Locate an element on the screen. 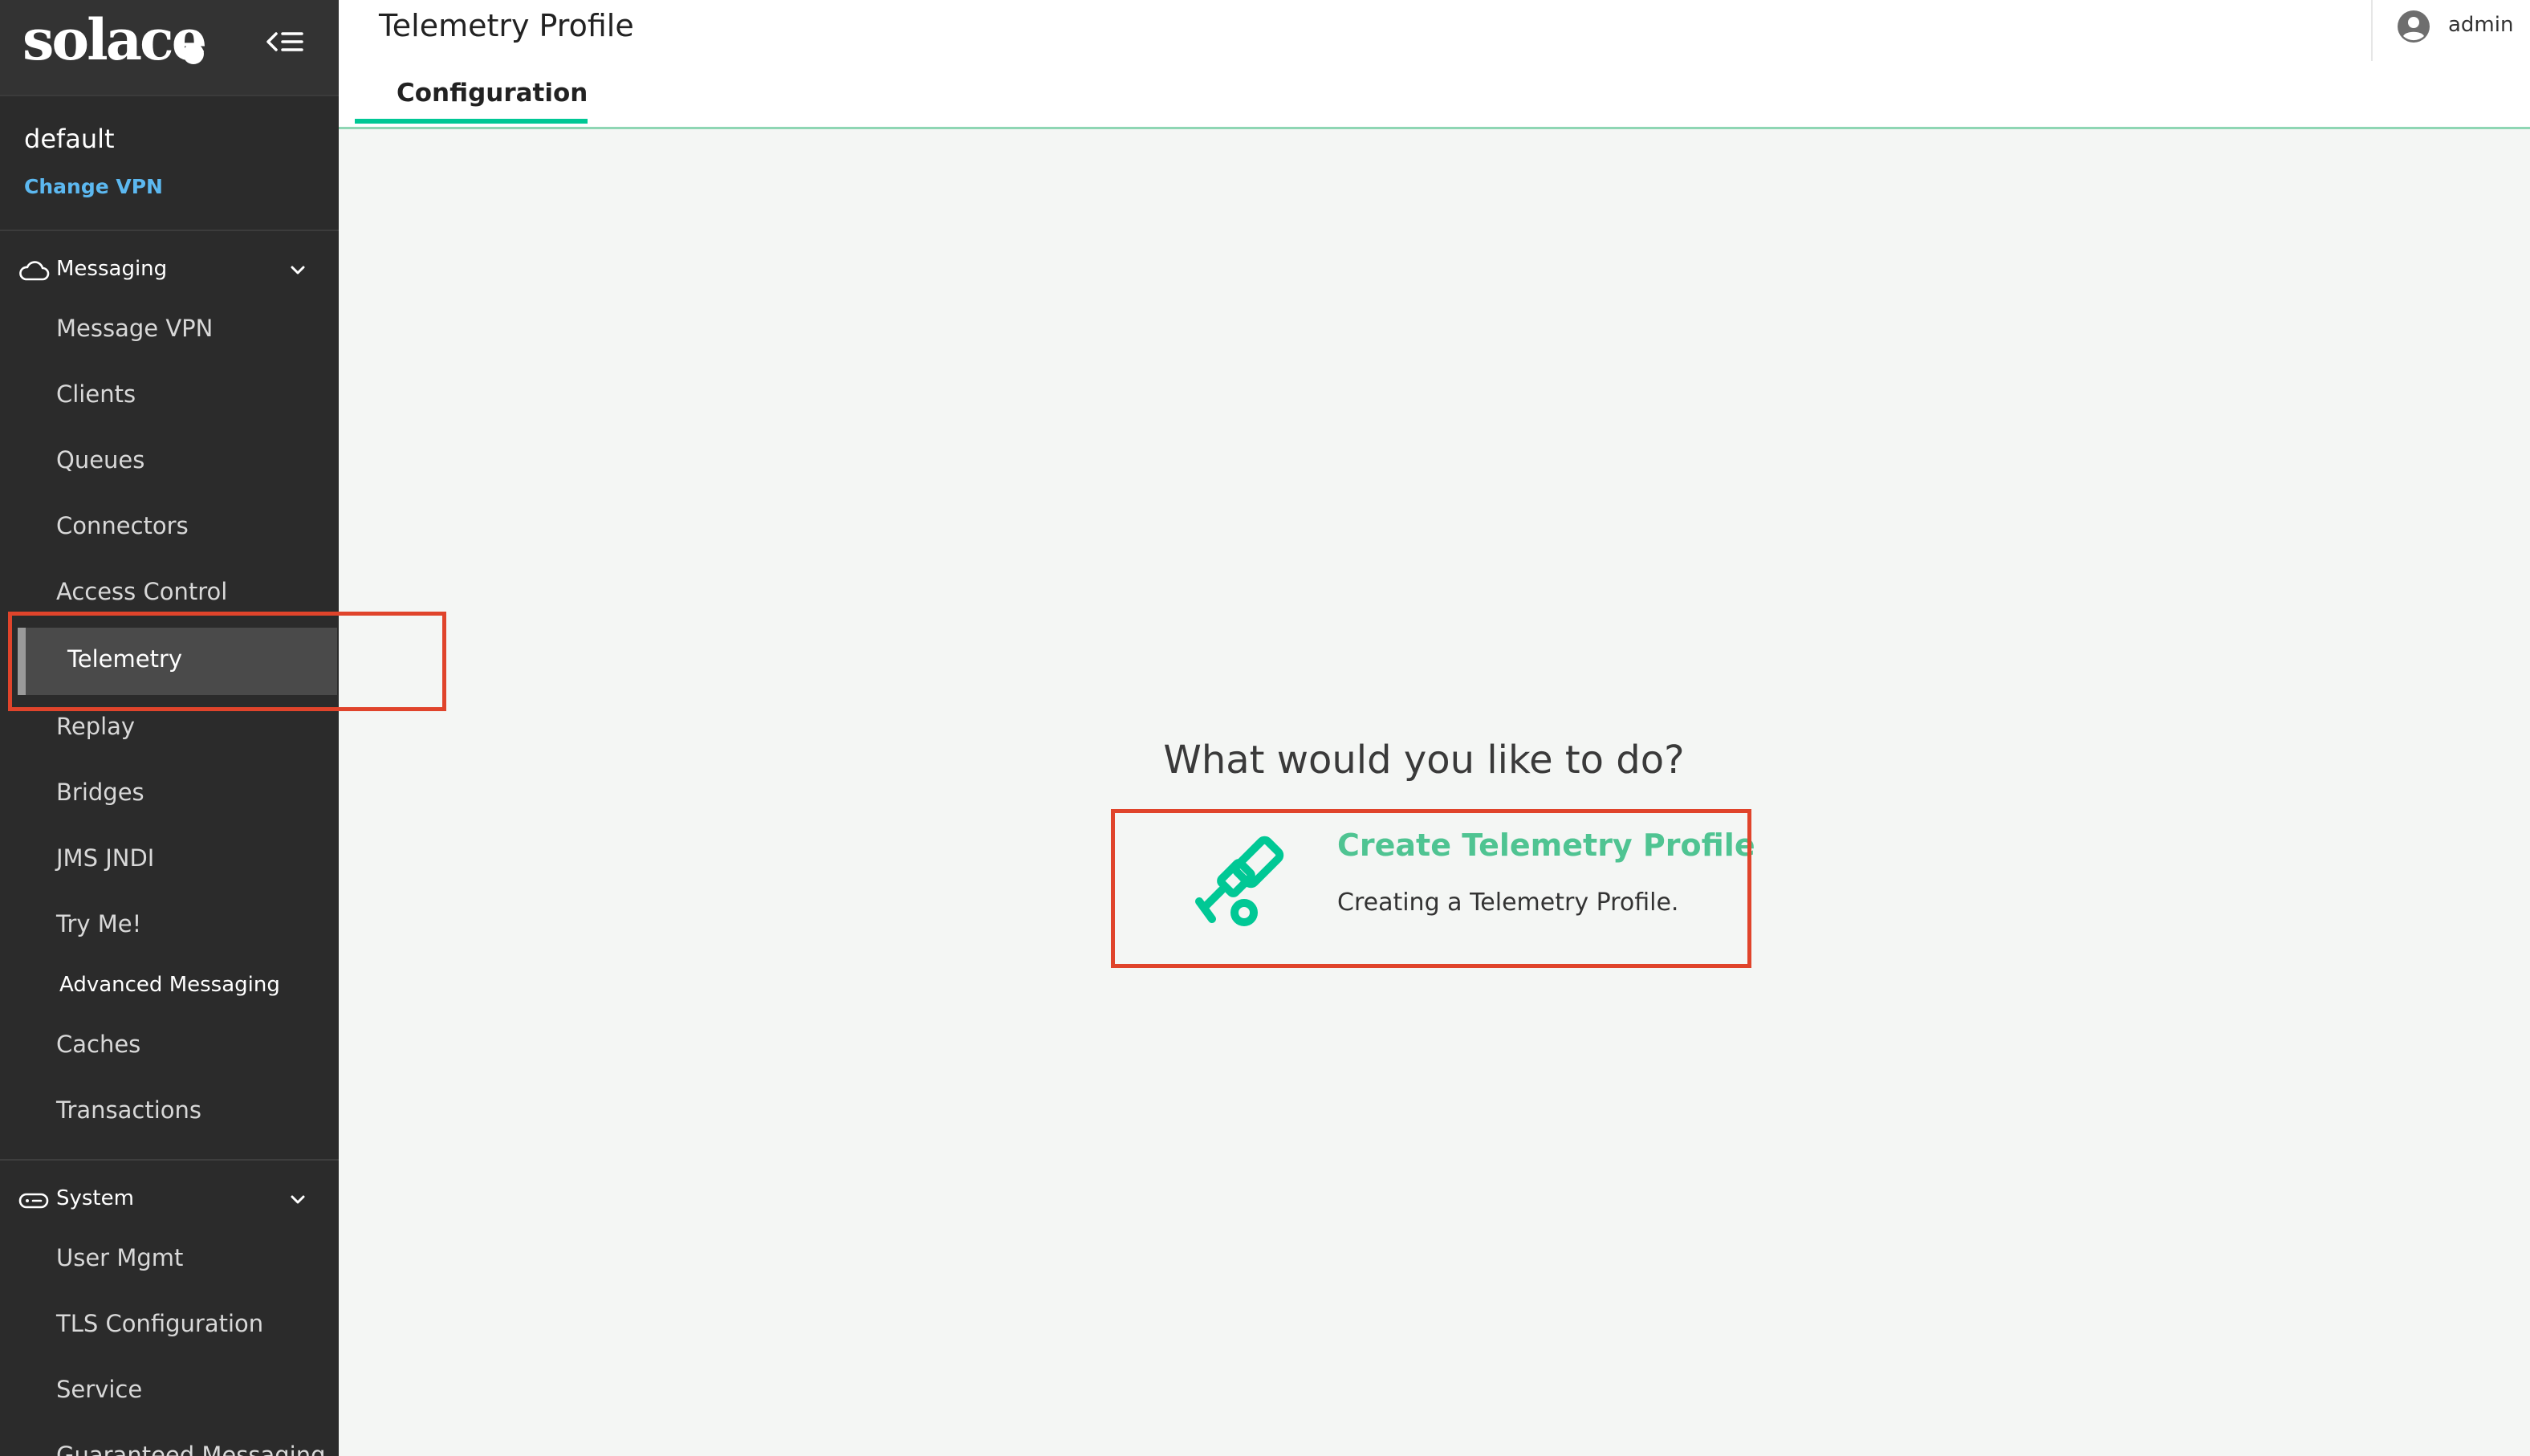 This screenshot has width=2530, height=1456. section-messaging: Messaging is located at coordinates (169, 271).